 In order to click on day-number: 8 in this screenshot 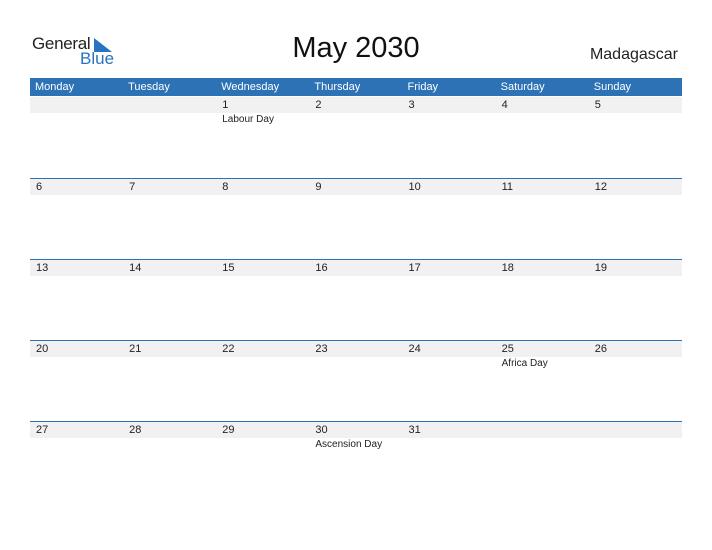, I will do `click(225, 187)`.